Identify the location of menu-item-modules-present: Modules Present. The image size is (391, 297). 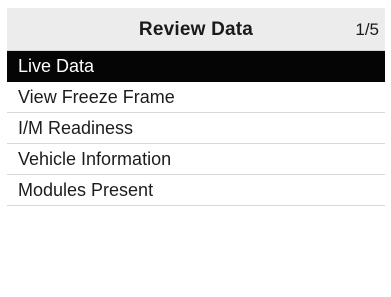
(196, 190).